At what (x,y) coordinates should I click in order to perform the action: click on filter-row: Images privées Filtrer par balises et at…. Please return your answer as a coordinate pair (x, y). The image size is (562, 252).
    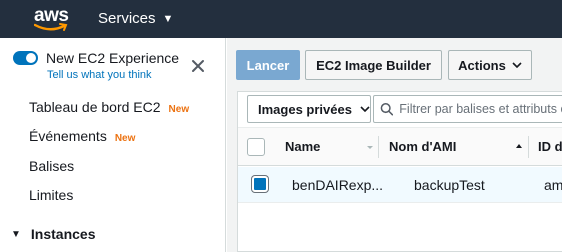
    Looking at the image, I should click on (400, 110).